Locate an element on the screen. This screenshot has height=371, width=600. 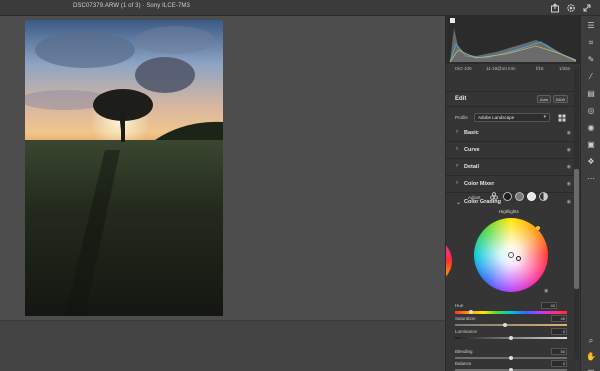
luminance-value: 0 is located at coordinates (559, 331).